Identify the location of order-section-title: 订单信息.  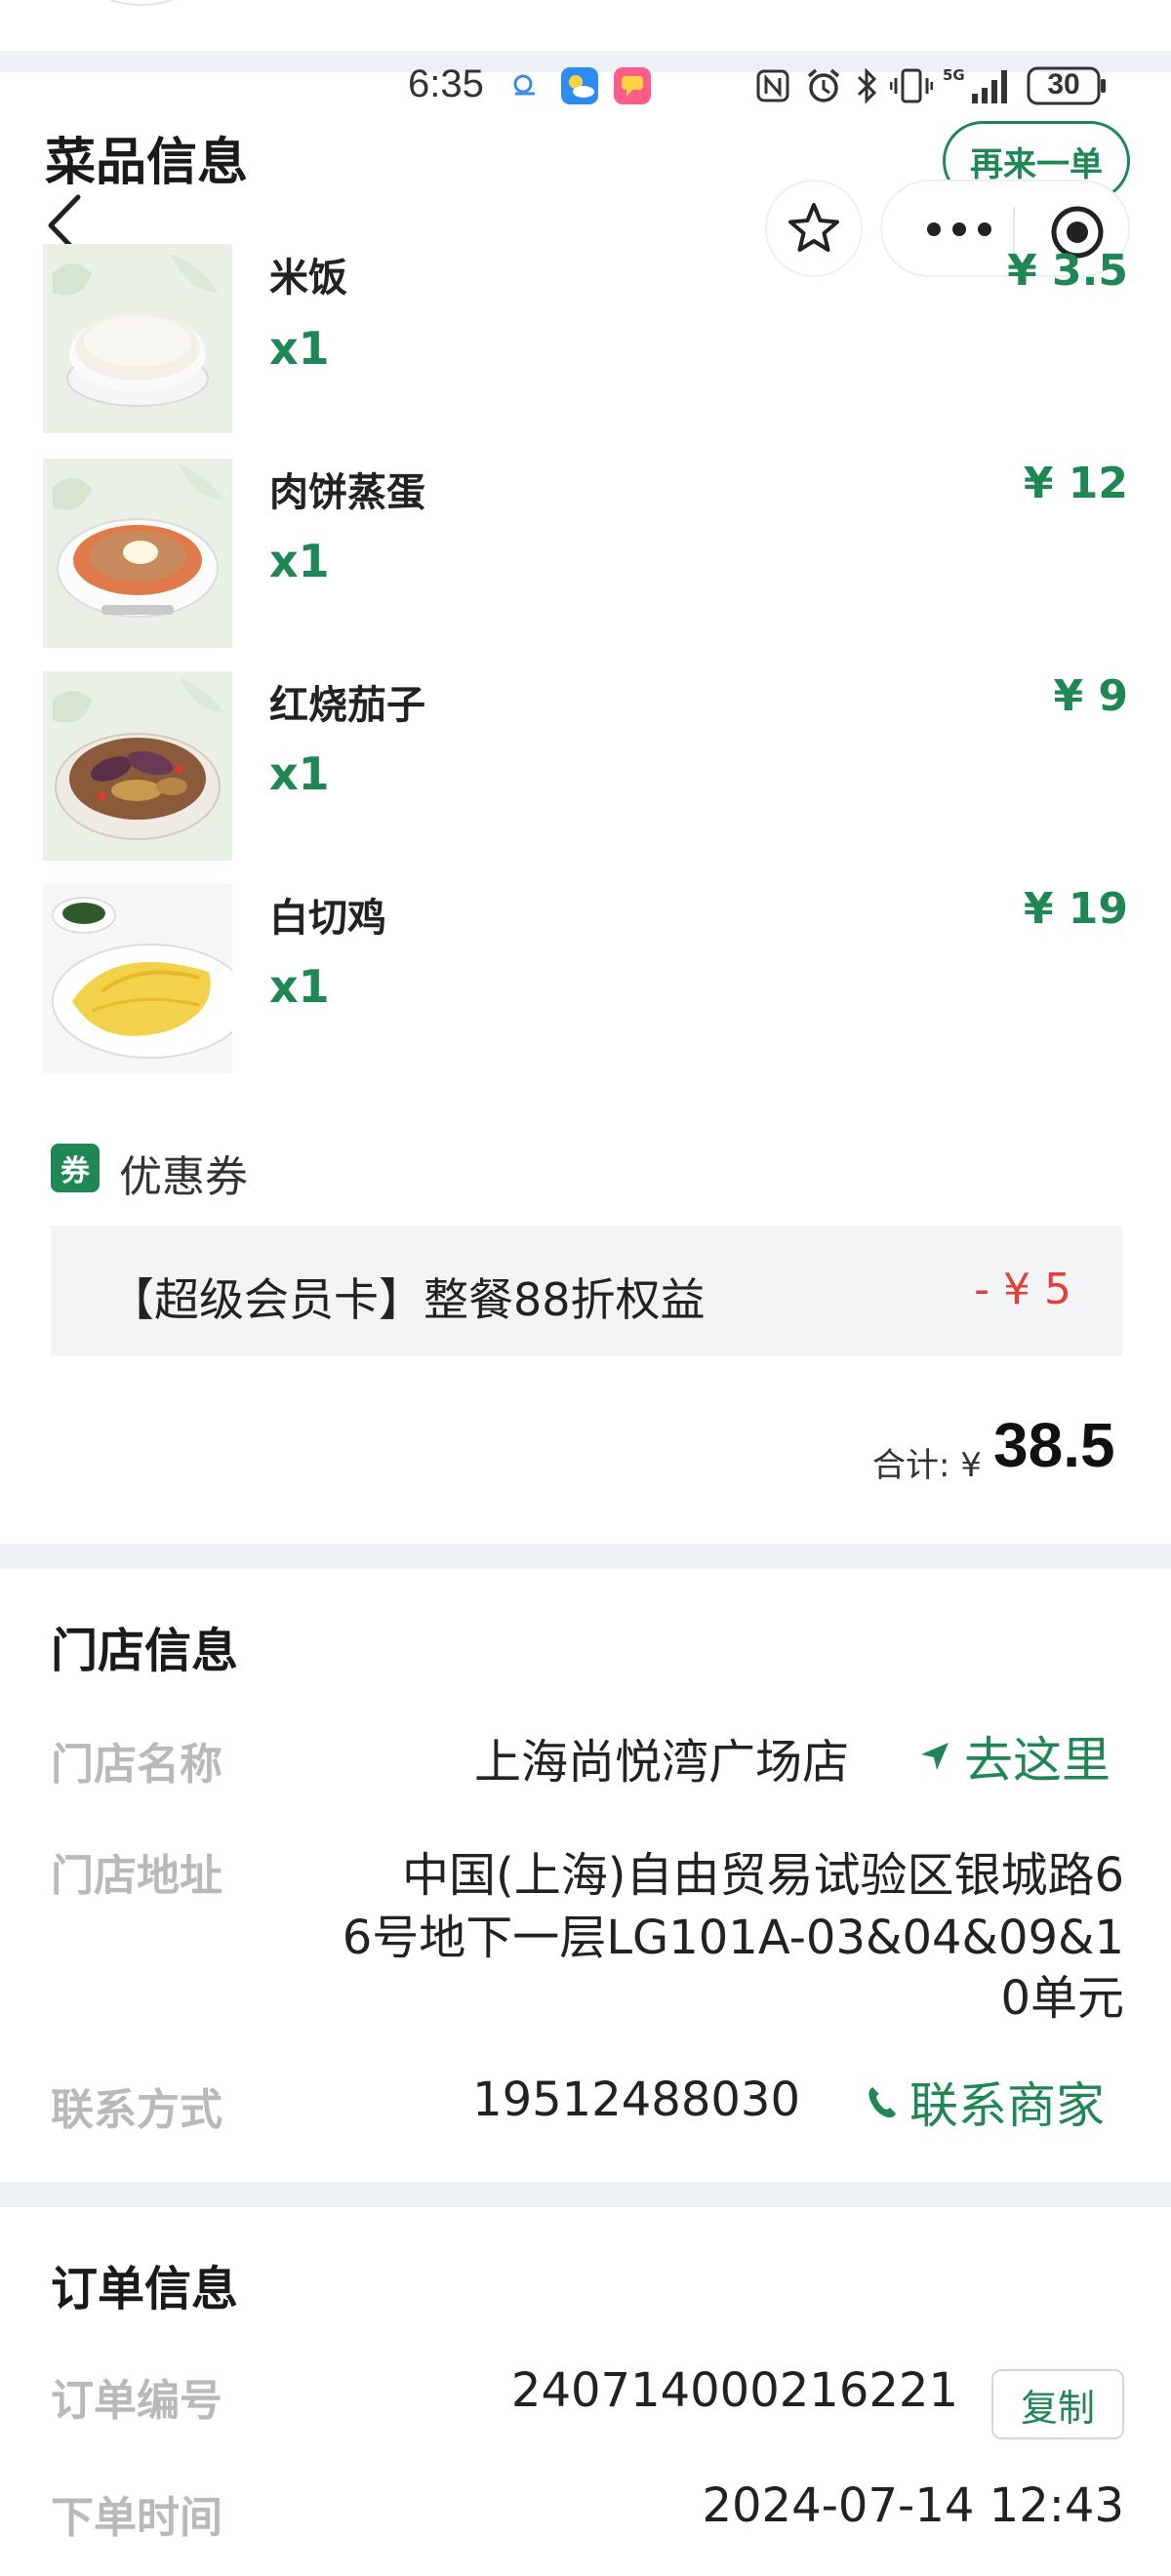
(145, 2289).